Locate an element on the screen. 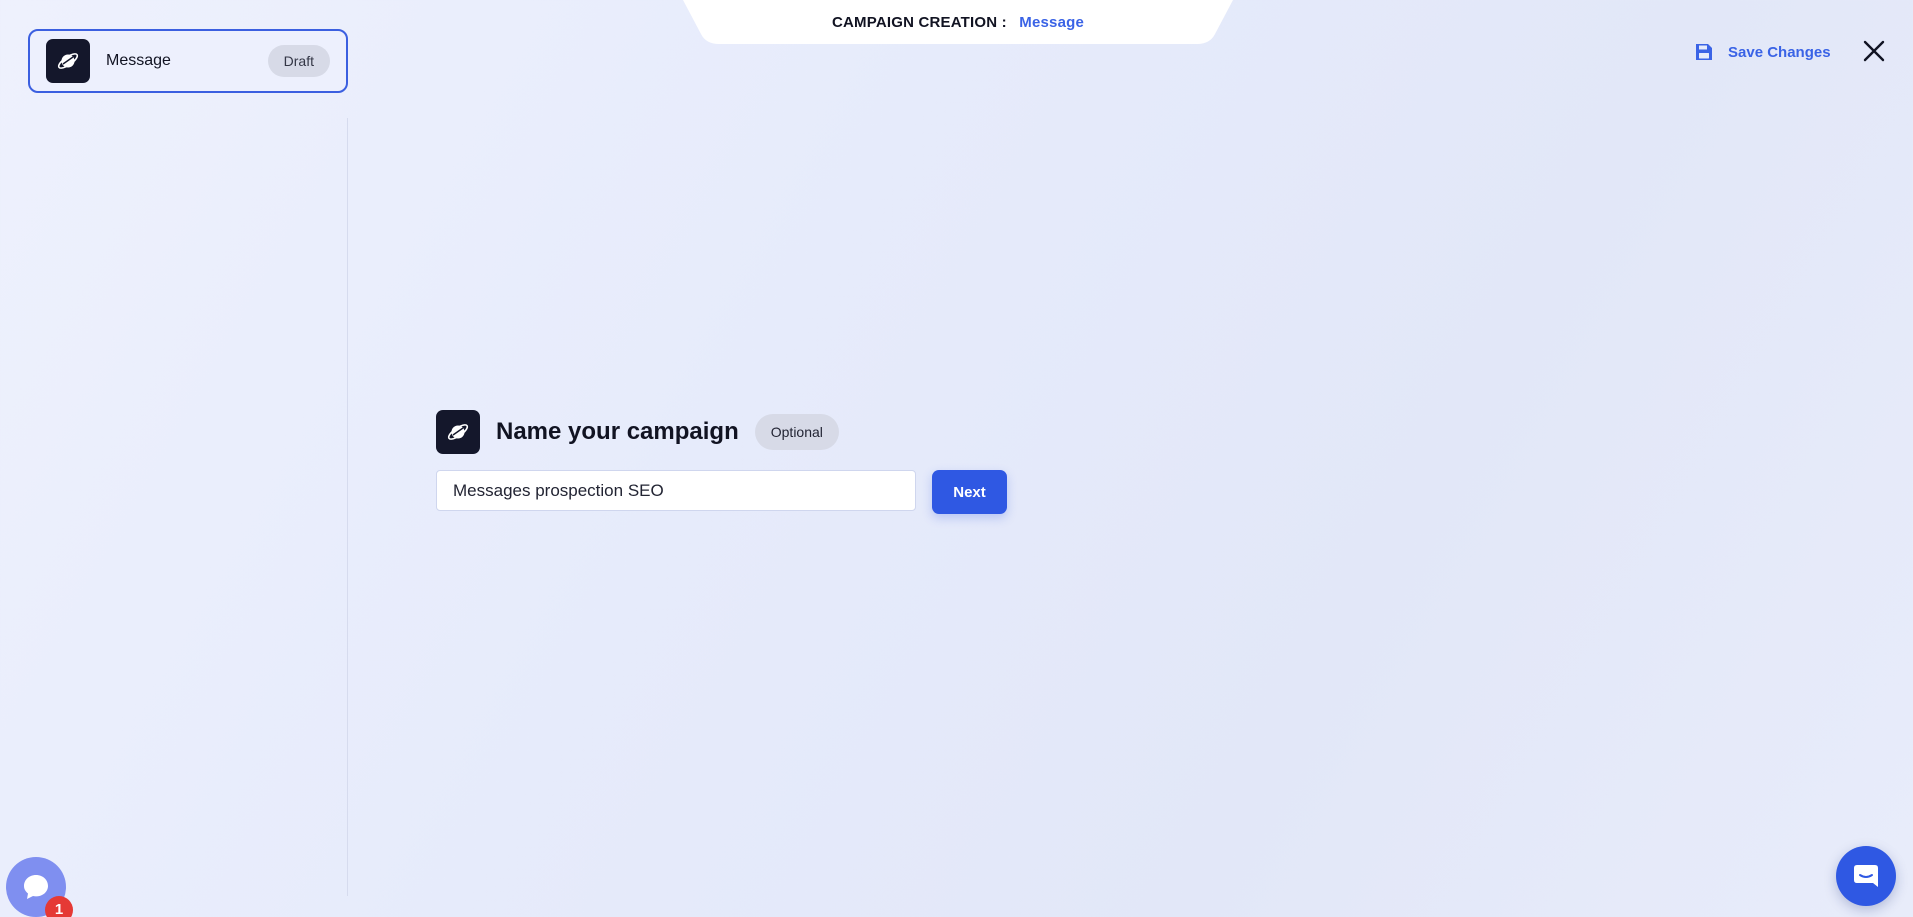  close-icon is located at coordinates (1874, 51).